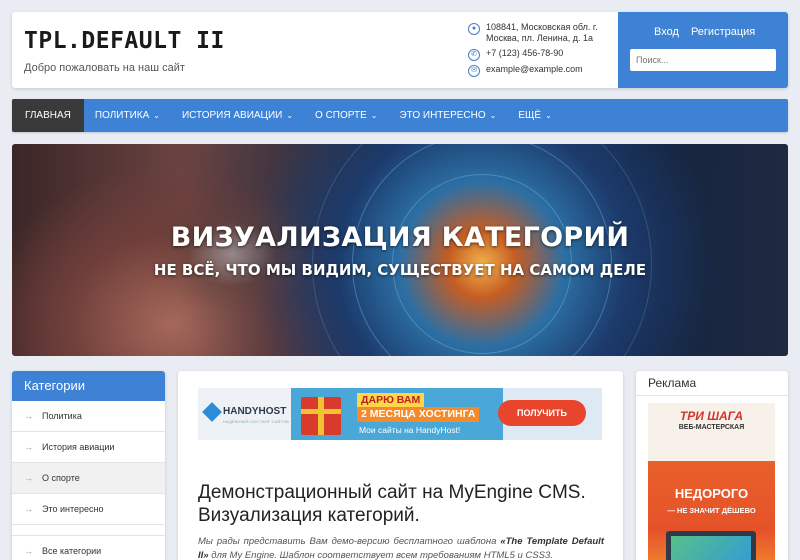 This screenshot has width=800, height=560. What do you see at coordinates (711, 416) in the screenshot?
I see `ad-brand: ТРИ ШАГА` at bounding box center [711, 416].